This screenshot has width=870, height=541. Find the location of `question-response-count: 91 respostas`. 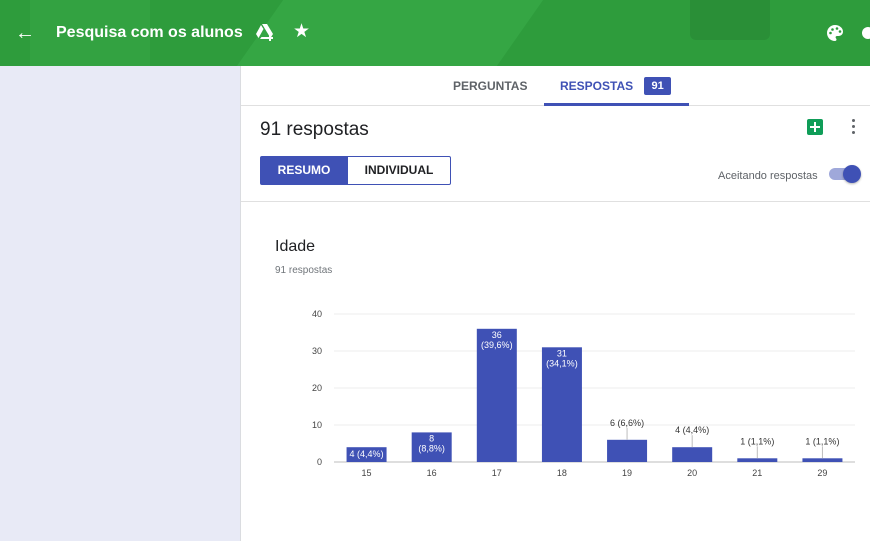

question-response-count: 91 respostas is located at coordinates (304, 270).